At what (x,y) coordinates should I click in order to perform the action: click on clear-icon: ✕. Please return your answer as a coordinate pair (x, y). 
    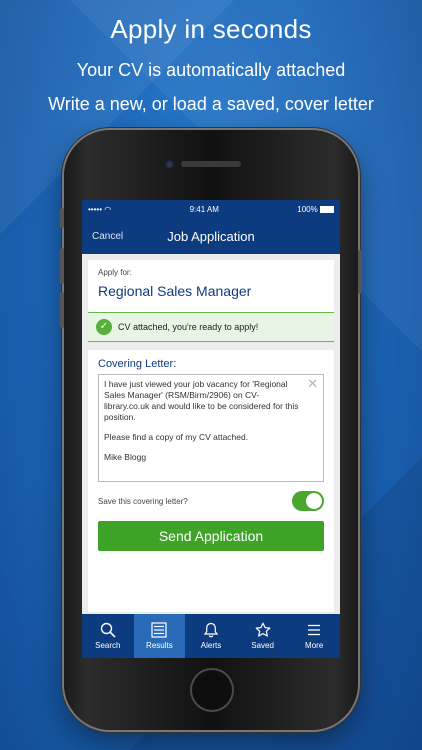
    Looking at the image, I should click on (312, 383).